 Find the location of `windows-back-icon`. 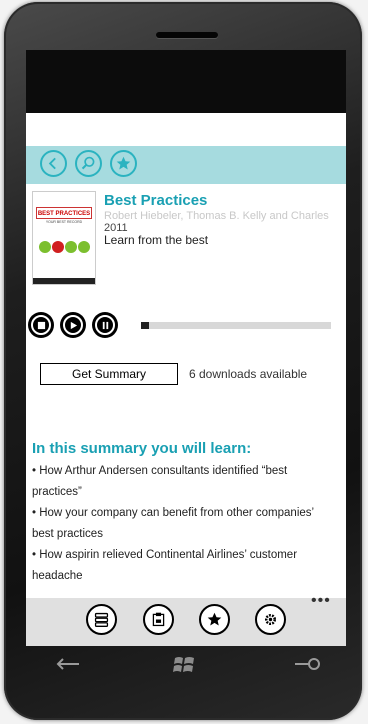

windows-back-icon is located at coordinates (69, 664).